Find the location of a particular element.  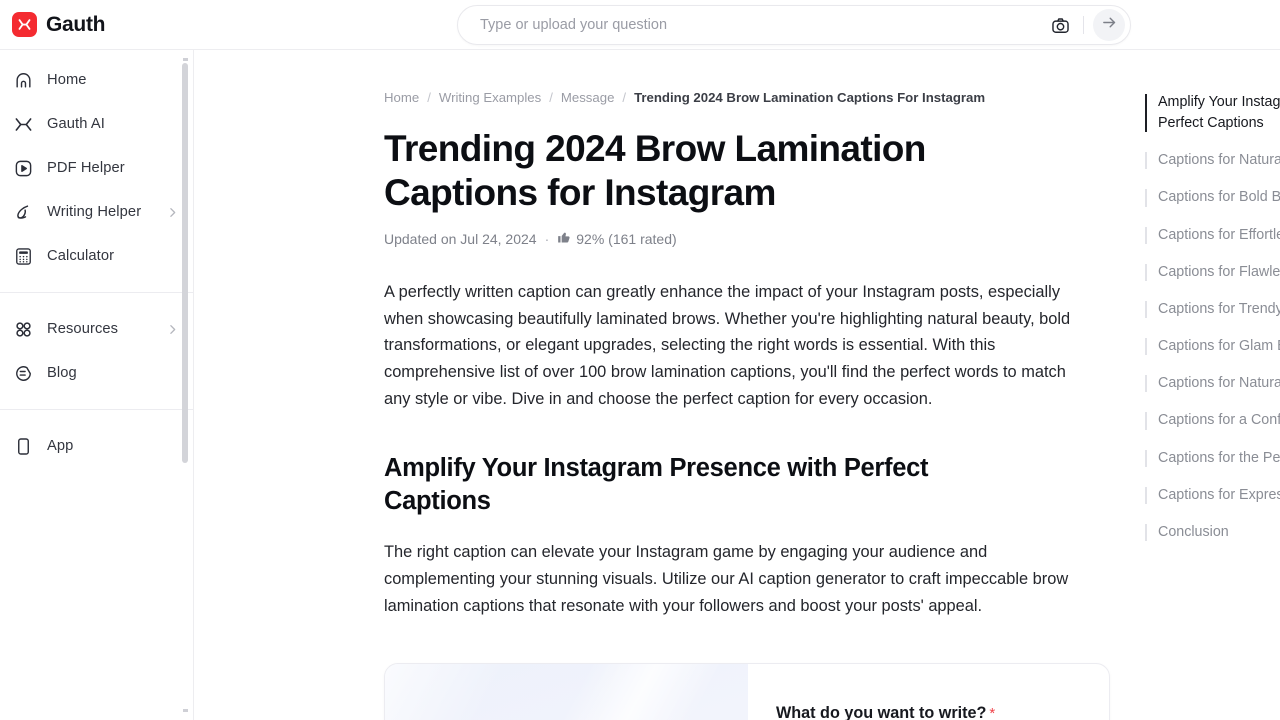

search-box is located at coordinates (794, 25).